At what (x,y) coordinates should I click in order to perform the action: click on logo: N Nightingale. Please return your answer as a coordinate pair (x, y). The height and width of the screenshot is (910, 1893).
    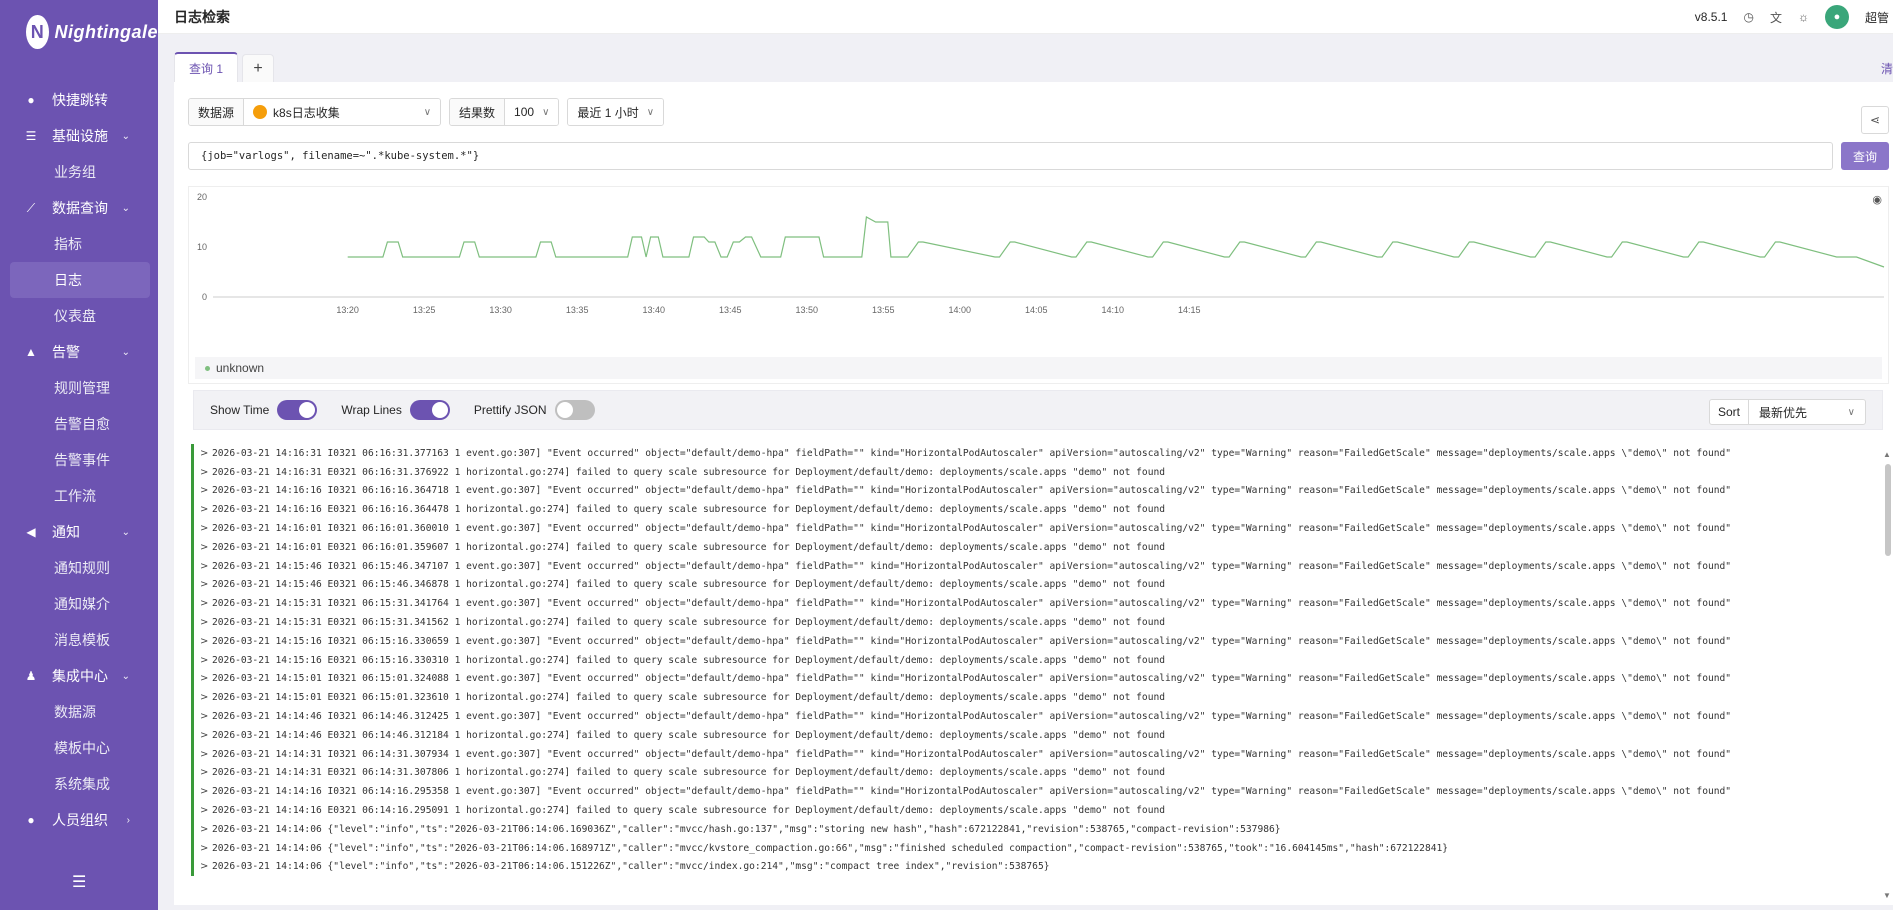
    Looking at the image, I should click on (79, 32).